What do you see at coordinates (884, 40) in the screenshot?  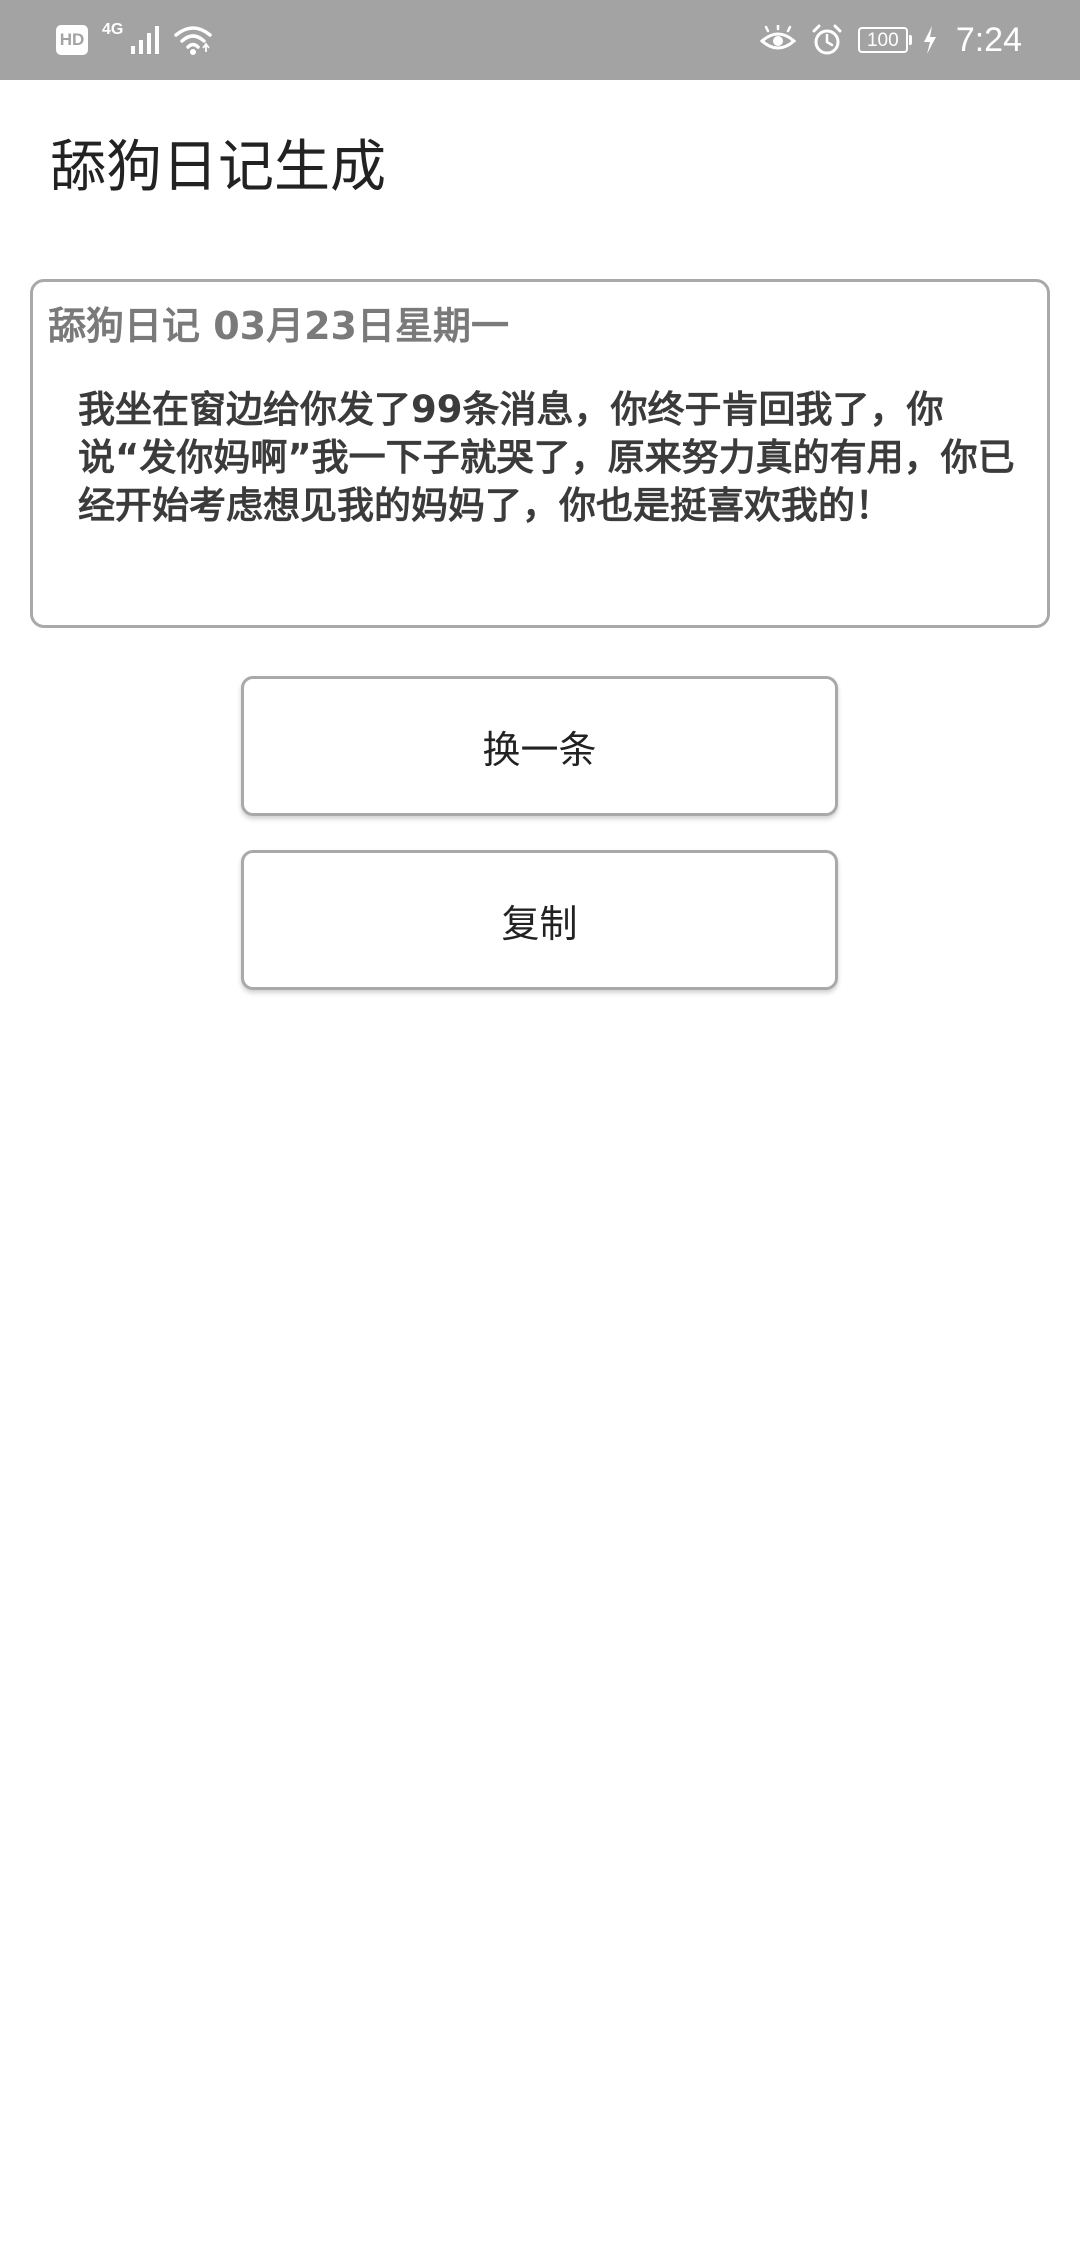 I see `battery-icon: 100` at bounding box center [884, 40].